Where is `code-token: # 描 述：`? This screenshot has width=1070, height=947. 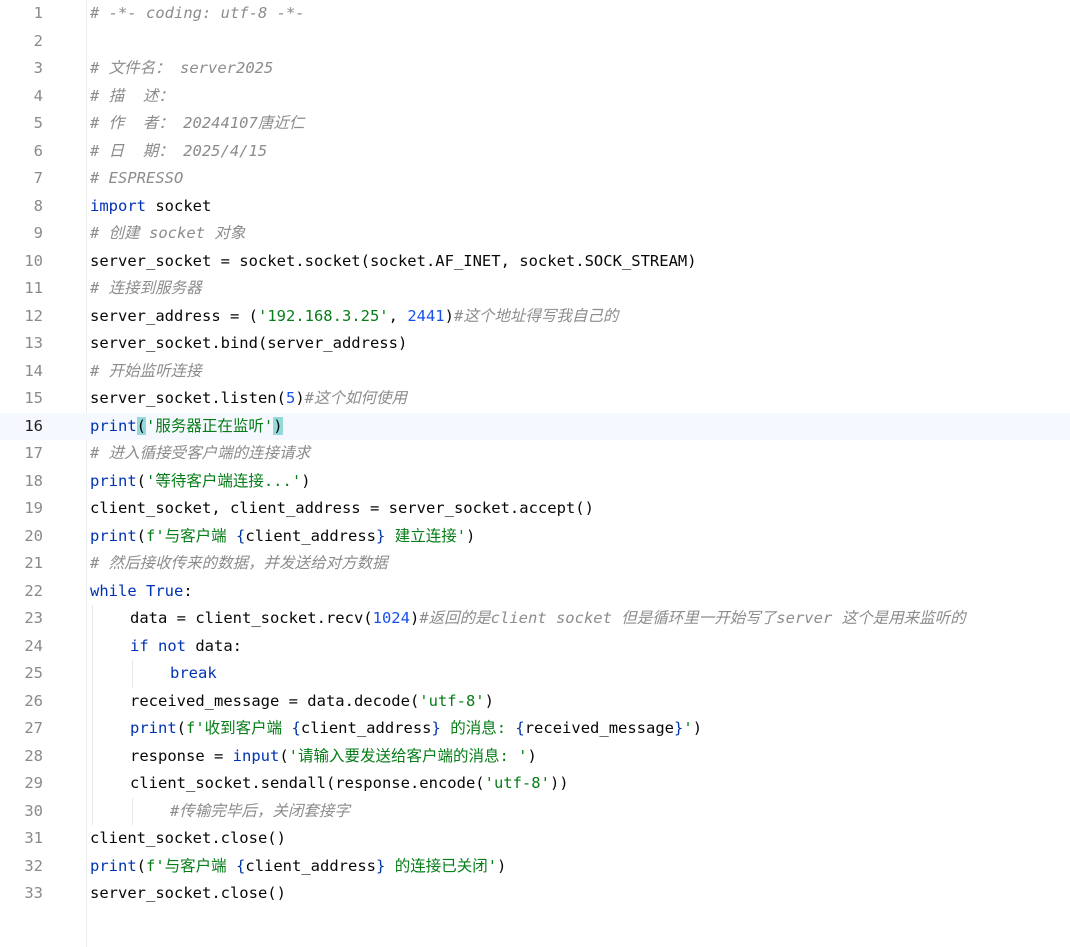
code-token: # 描 述： is located at coordinates (132, 95).